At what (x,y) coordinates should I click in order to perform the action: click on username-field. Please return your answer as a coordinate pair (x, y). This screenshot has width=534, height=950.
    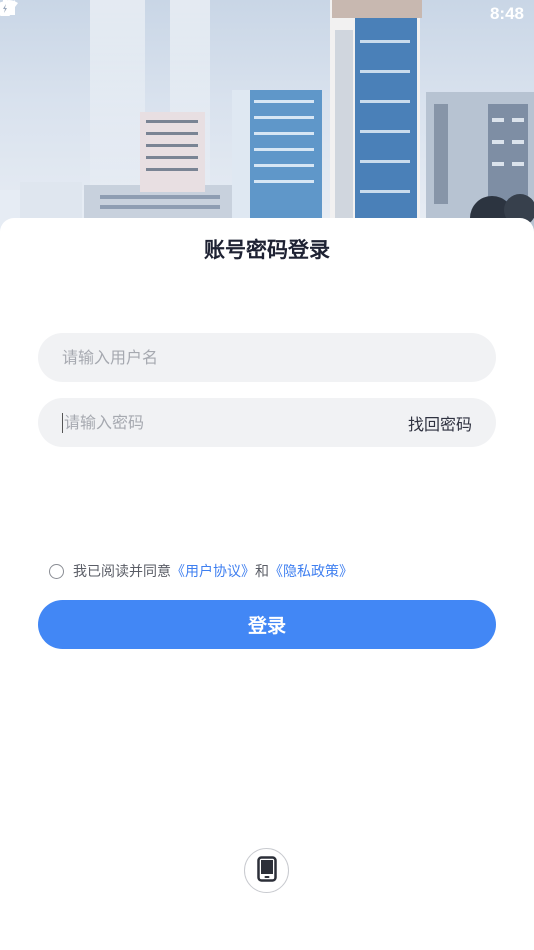
    Looking at the image, I should click on (267, 357).